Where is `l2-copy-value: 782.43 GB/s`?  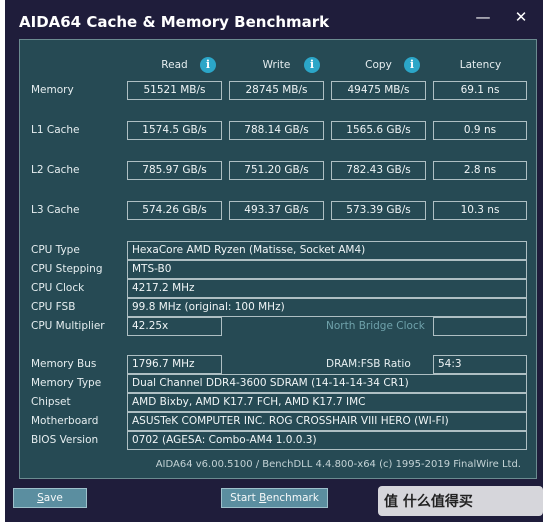
l2-copy-value: 782.43 GB/s is located at coordinates (378, 170).